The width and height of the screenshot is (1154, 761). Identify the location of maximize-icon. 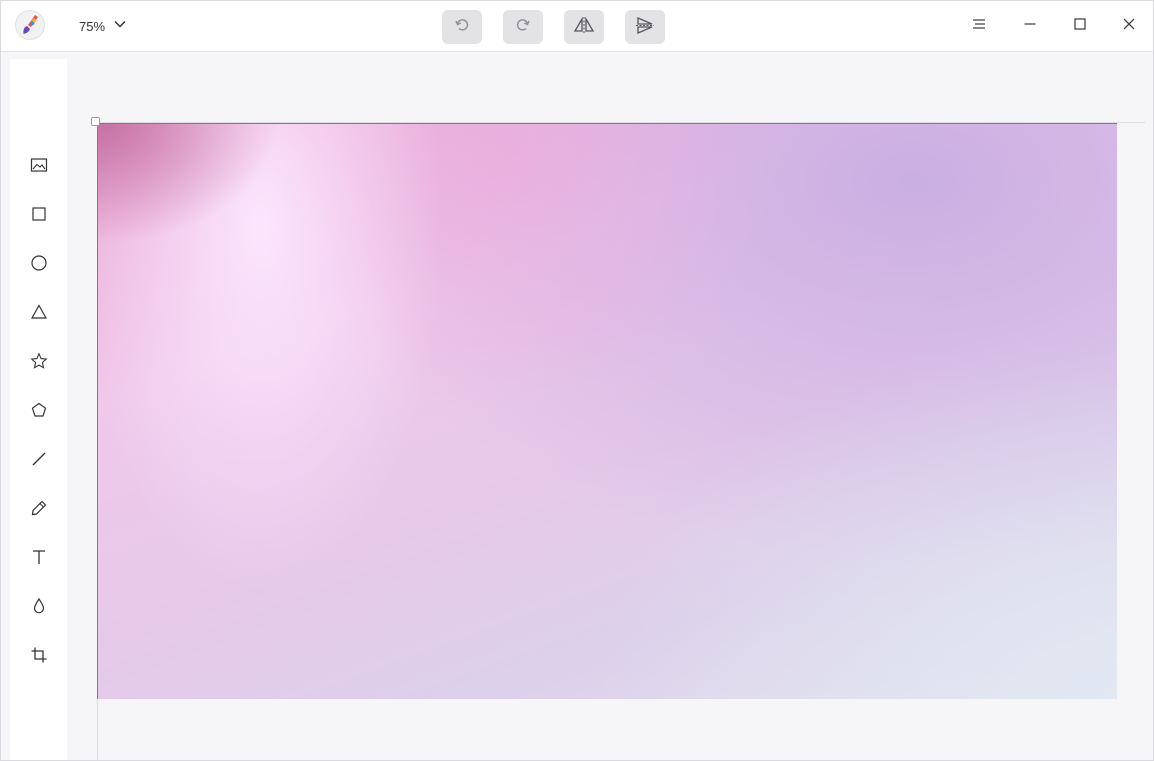
(1080, 26).